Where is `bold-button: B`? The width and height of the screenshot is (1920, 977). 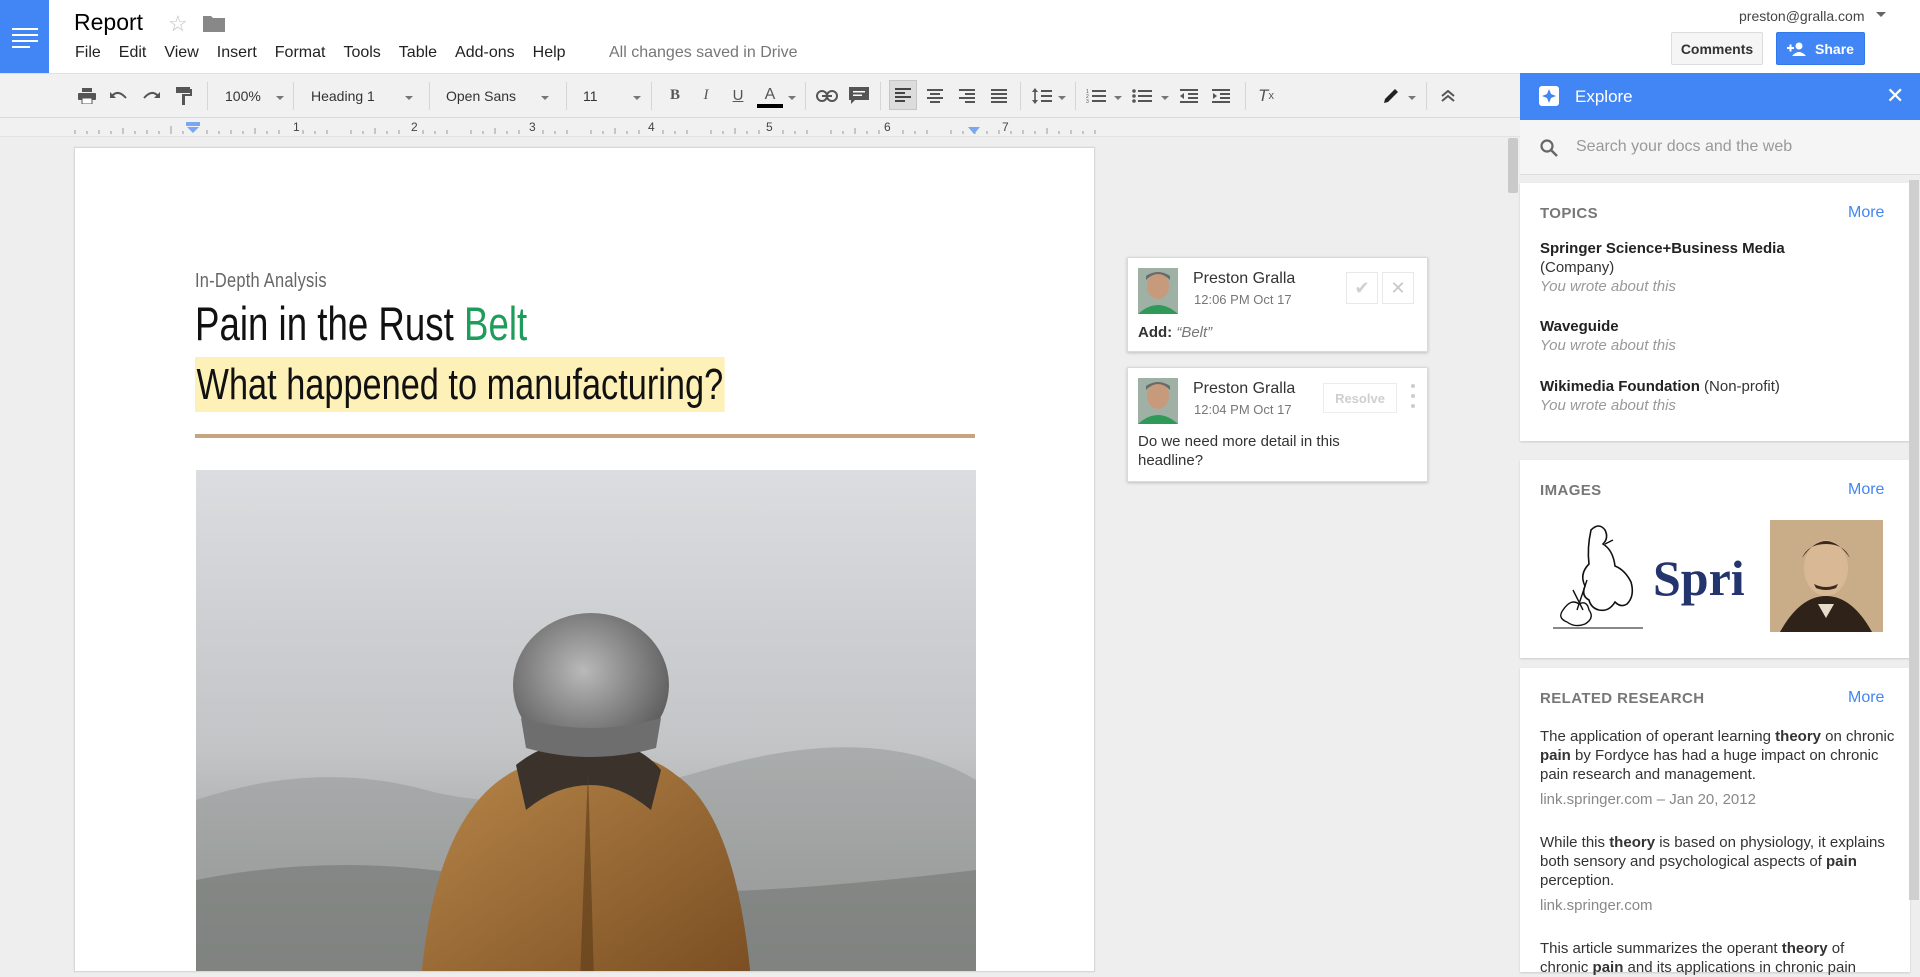
bold-button: B is located at coordinates (675, 95).